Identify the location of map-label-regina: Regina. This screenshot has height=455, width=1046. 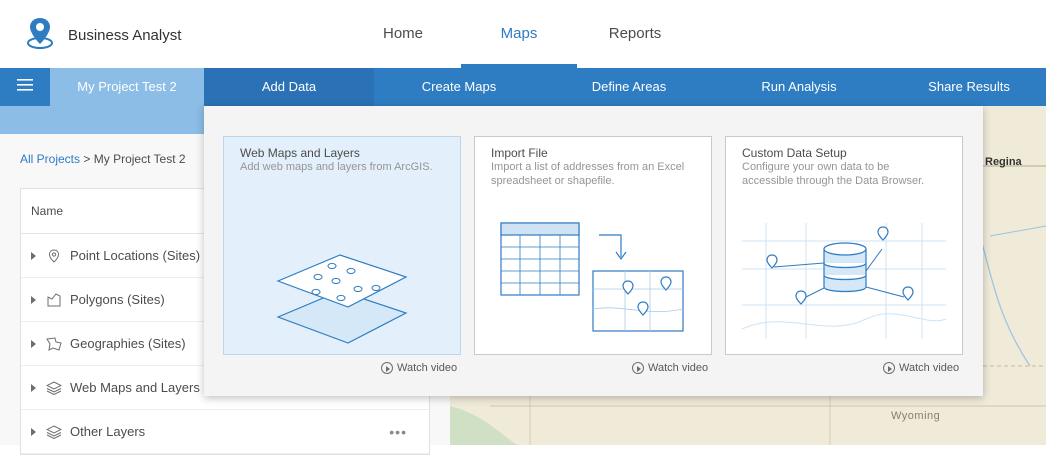
(1003, 162).